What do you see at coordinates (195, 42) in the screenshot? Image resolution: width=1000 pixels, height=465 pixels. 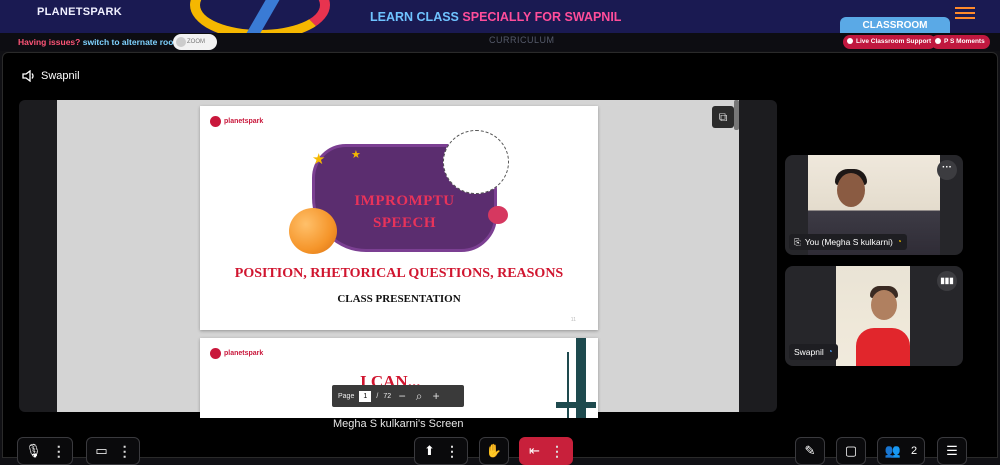 I see `zoom-toggle: ZOOM` at bounding box center [195, 42].